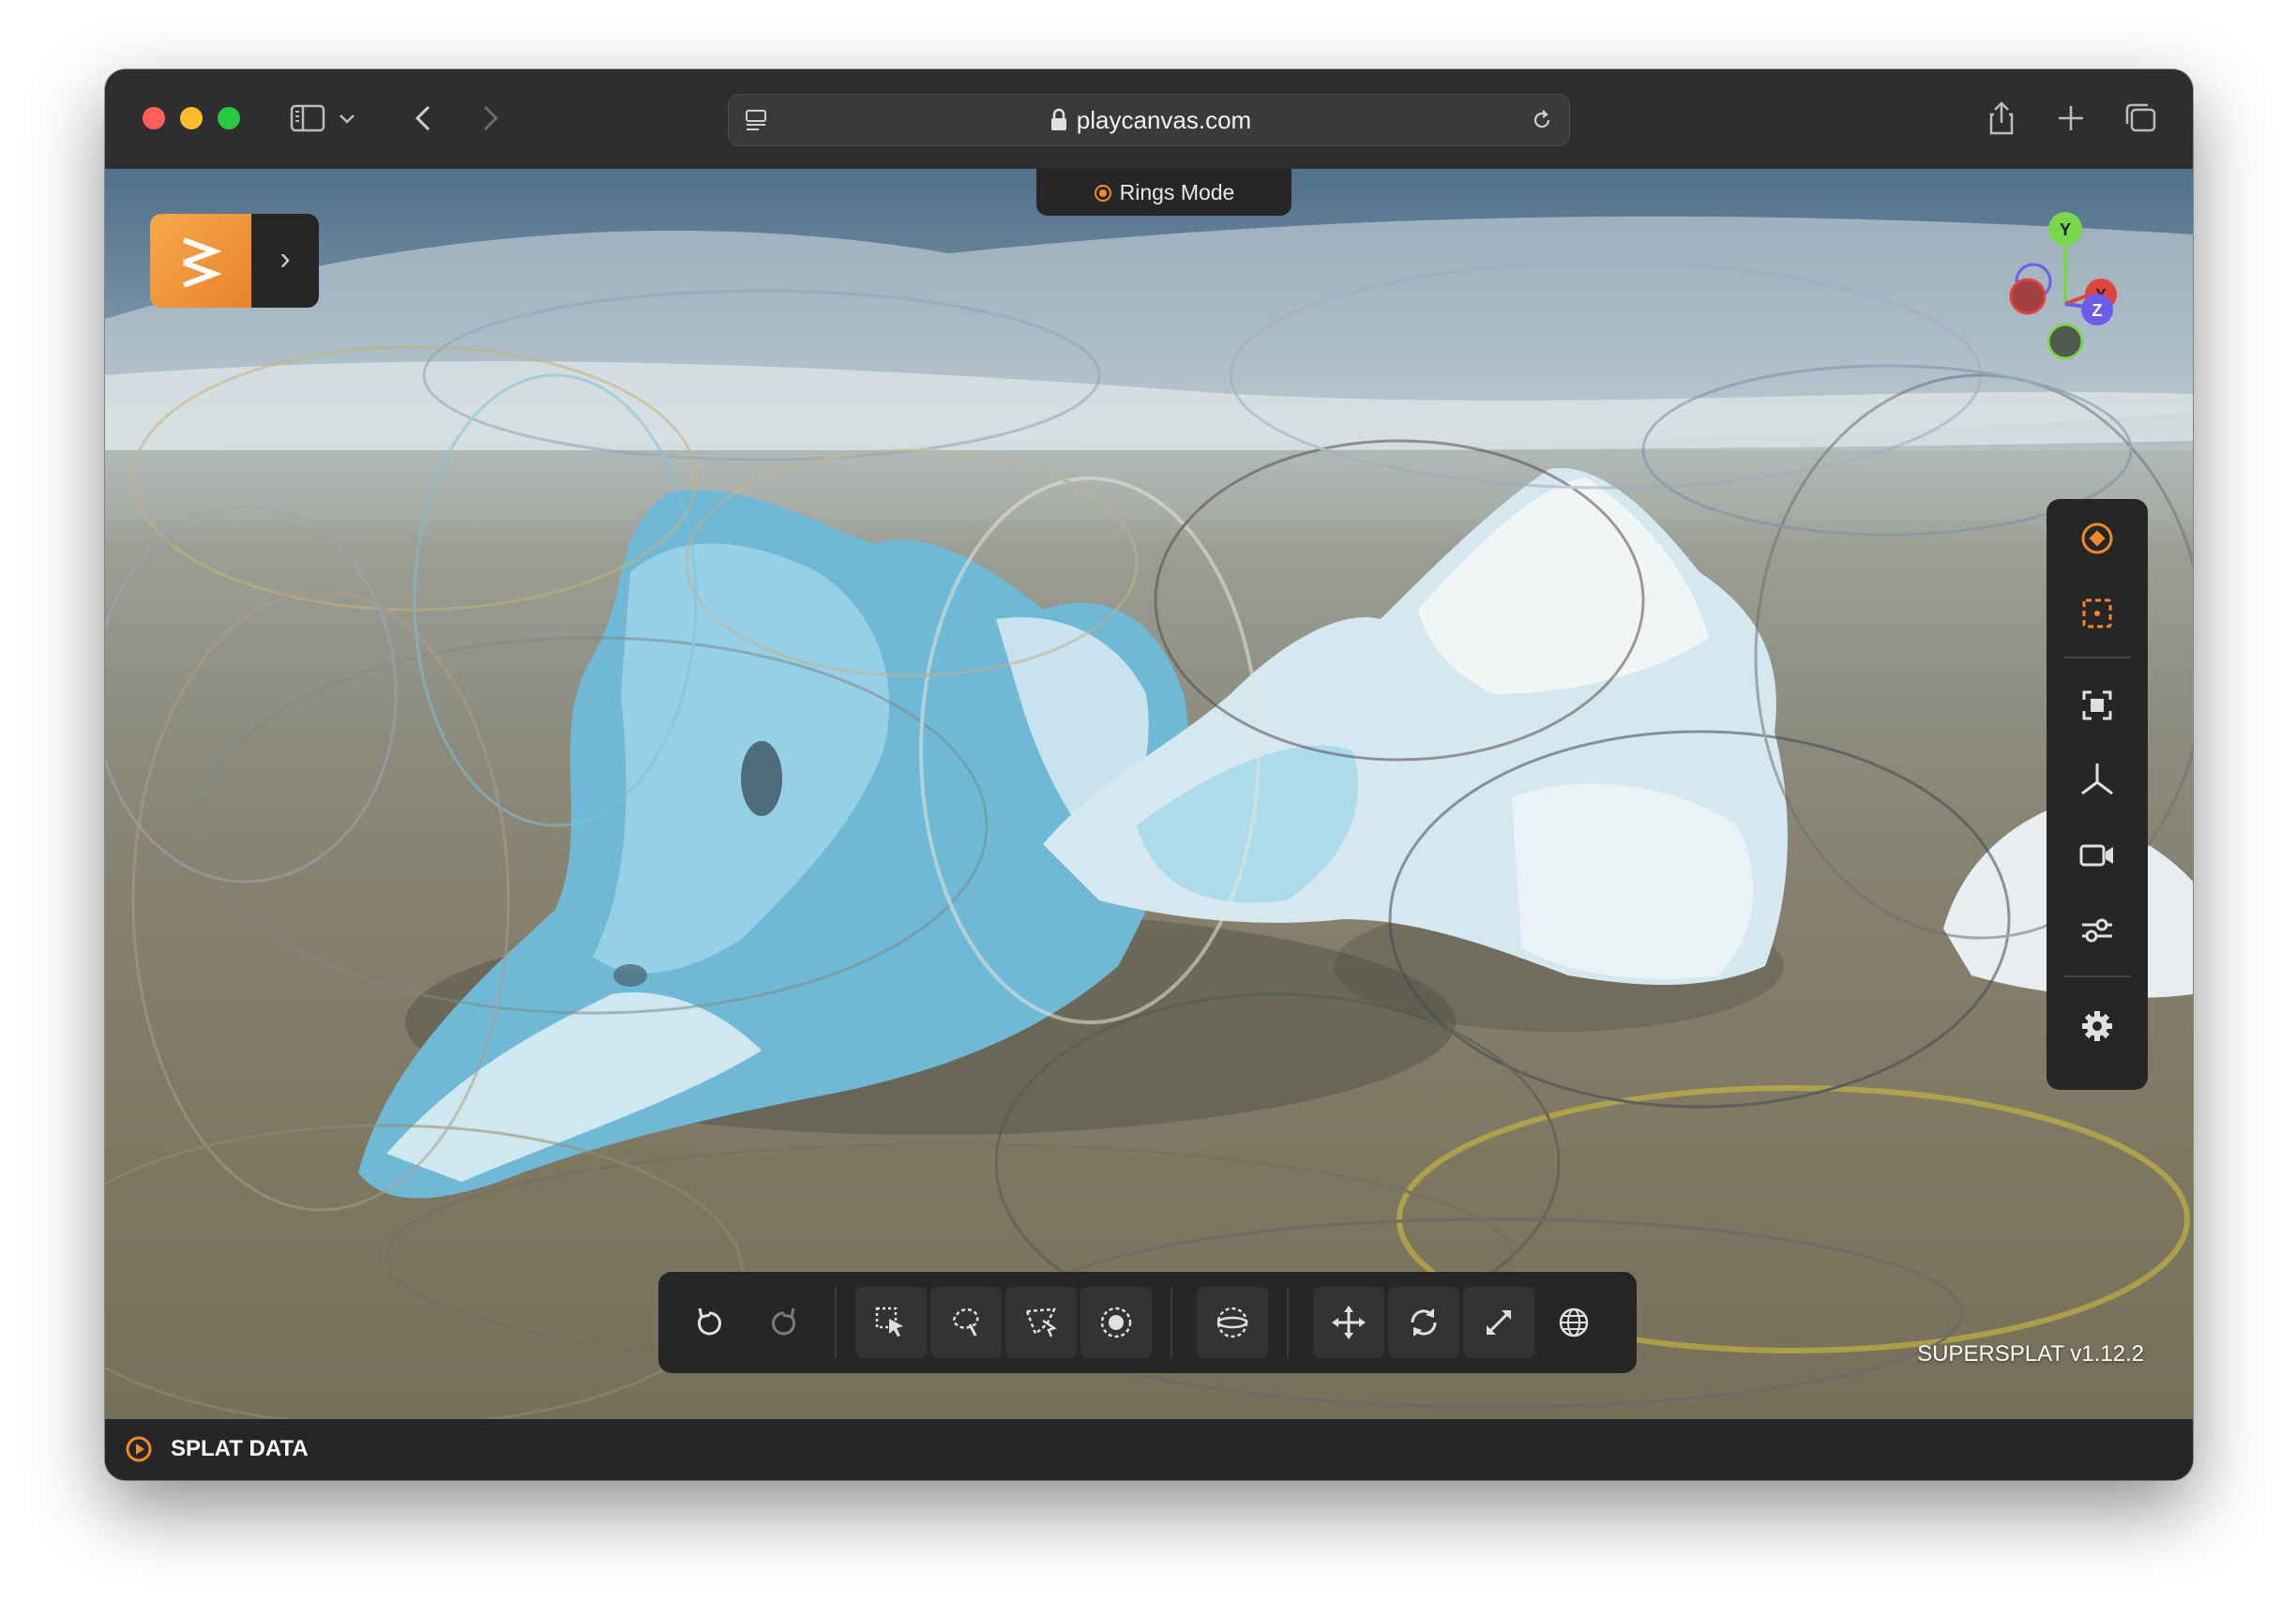 The image size is (2296, 1617). I want to click on y-axis-label: Y, so click(2065, 229).